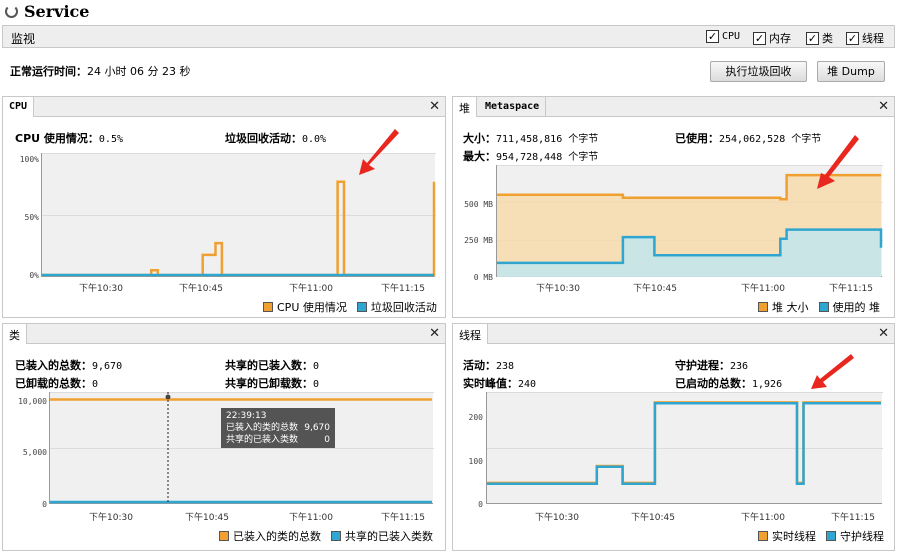 Image resolution: width=899 pixels, height=556 pixels. What do you see at coordinates (780, 38) in the screenshot?
I see `checkbox-memory-label: 内存` at bounding box center [780, 38].